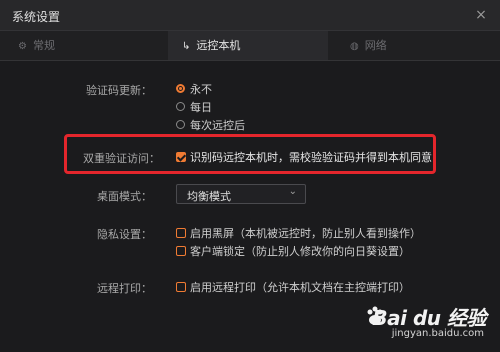  What do you see at coordinates (43, 45) in the screenshot?
I see `tab-label: 常规` at bounding box center [43, 45].